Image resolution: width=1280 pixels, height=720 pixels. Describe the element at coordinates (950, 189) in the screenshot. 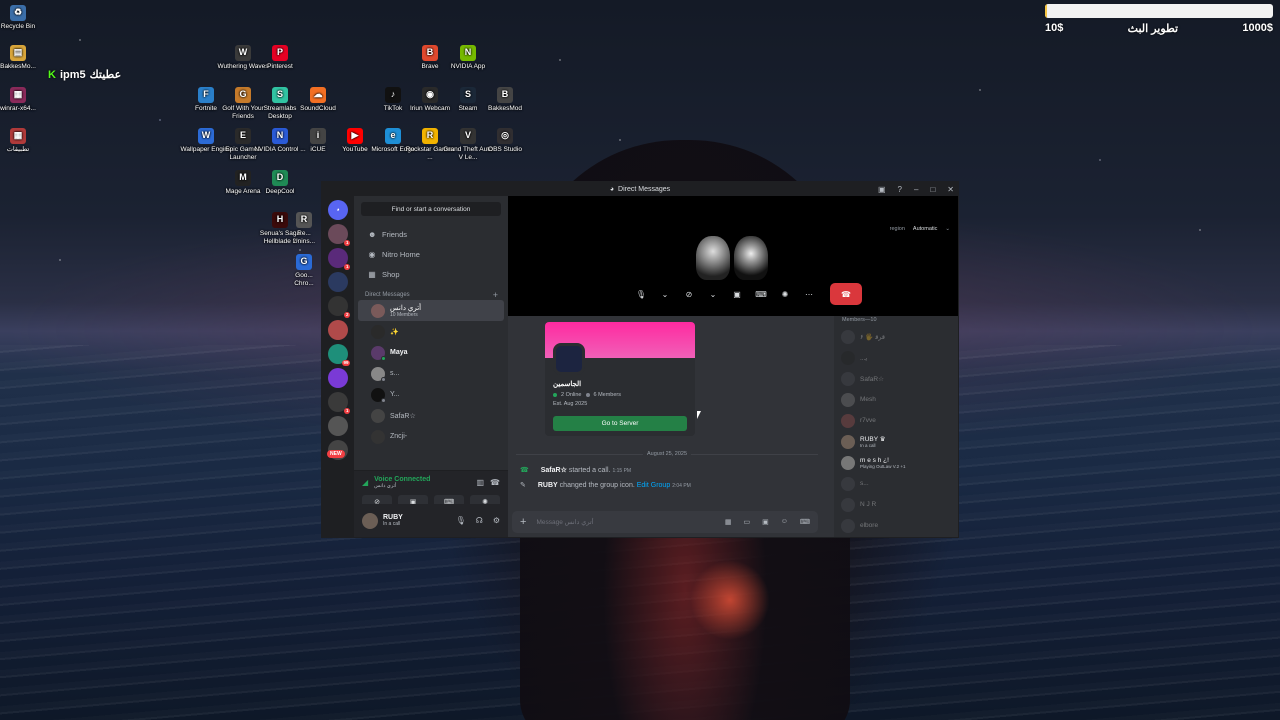

I see `close-button: ✕` at that location.